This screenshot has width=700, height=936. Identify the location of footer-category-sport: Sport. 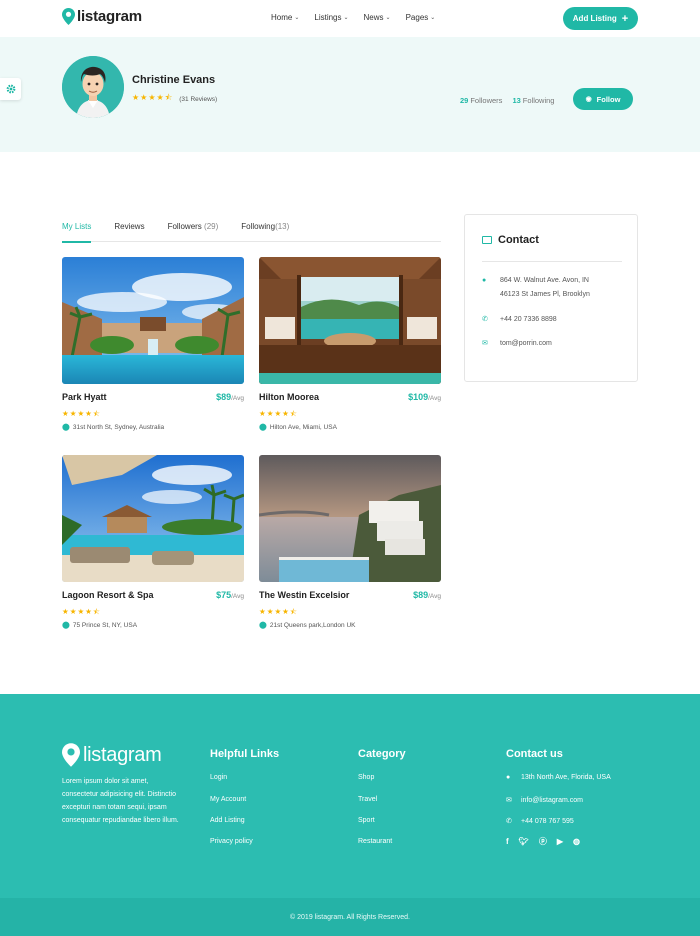
(366, 820).